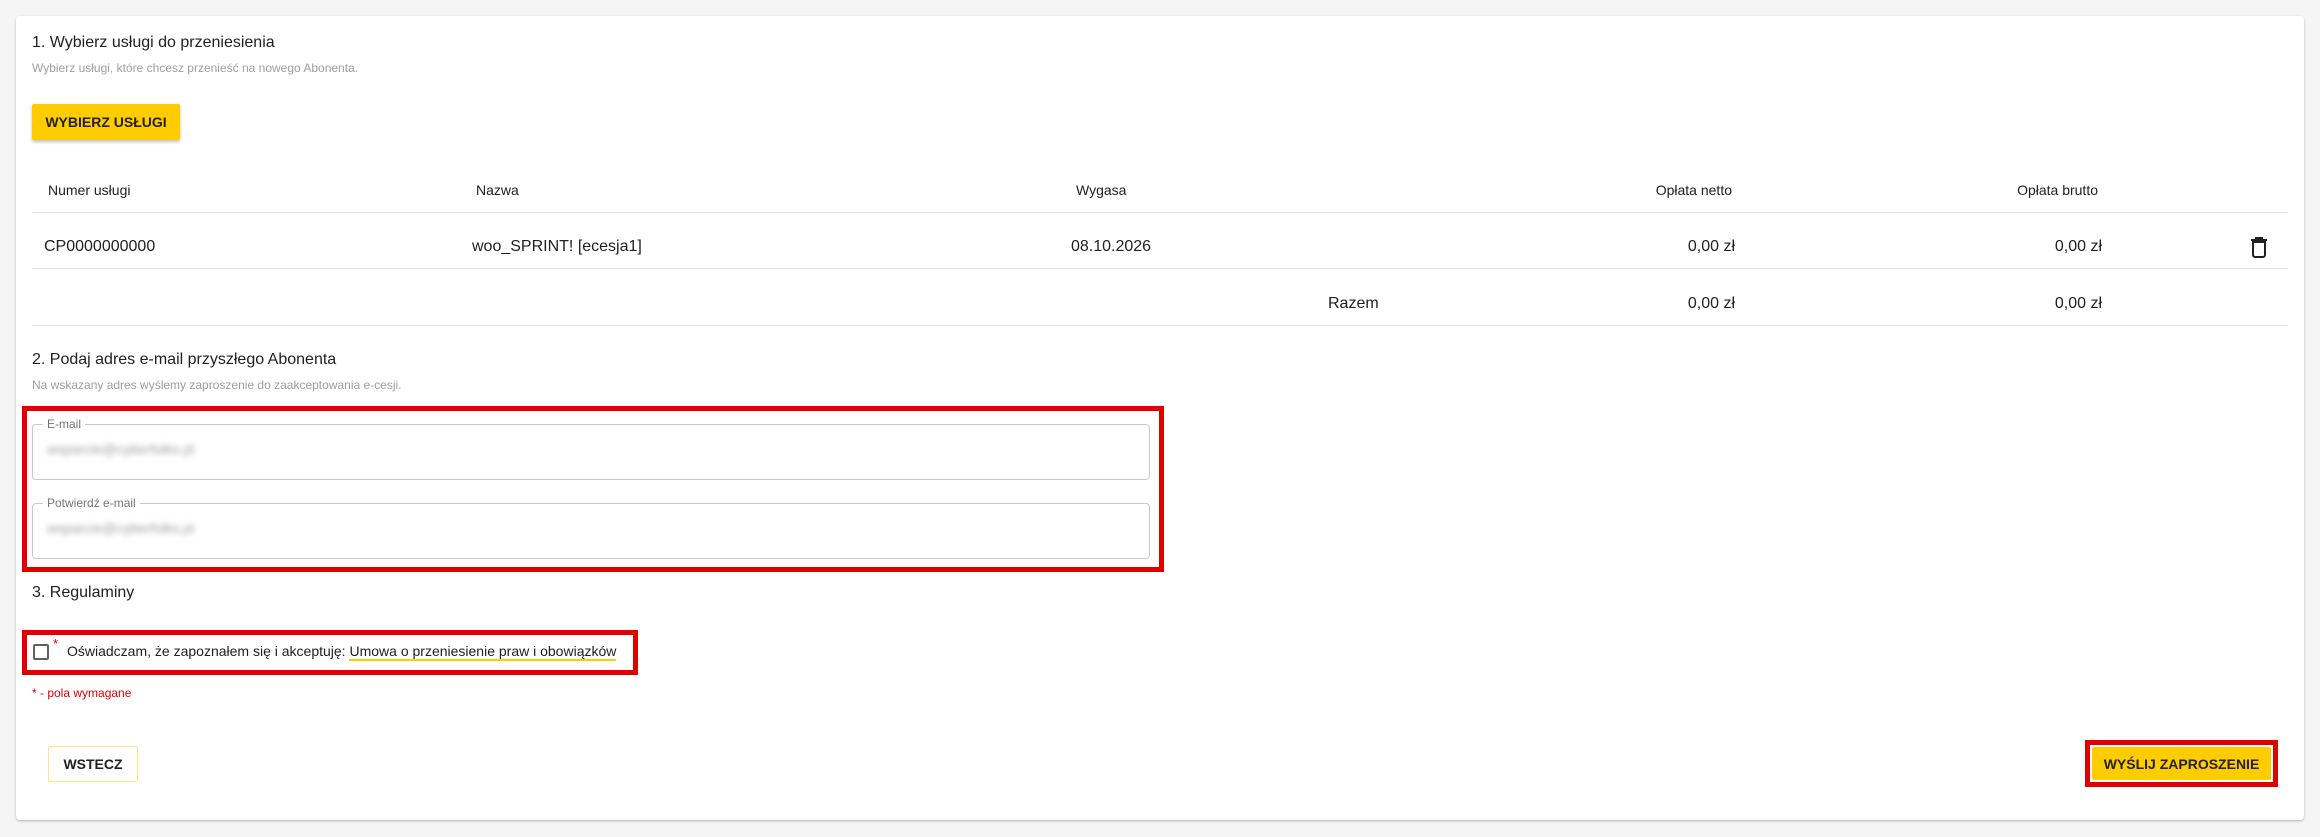 The image size is (2320, 837). I want to click on send-invitation-button: WYŚLIJ ZAPROSZENIE, so click(2181, 763).